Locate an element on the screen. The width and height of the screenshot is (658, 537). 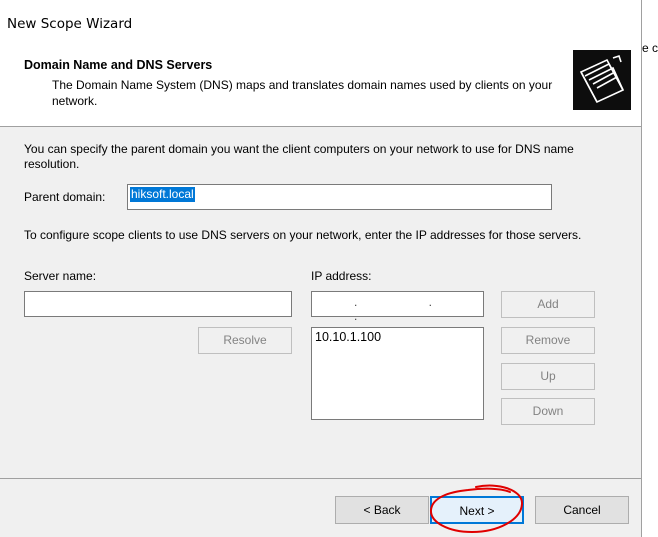
next-button: Next > is located at coordinates (477, 510).